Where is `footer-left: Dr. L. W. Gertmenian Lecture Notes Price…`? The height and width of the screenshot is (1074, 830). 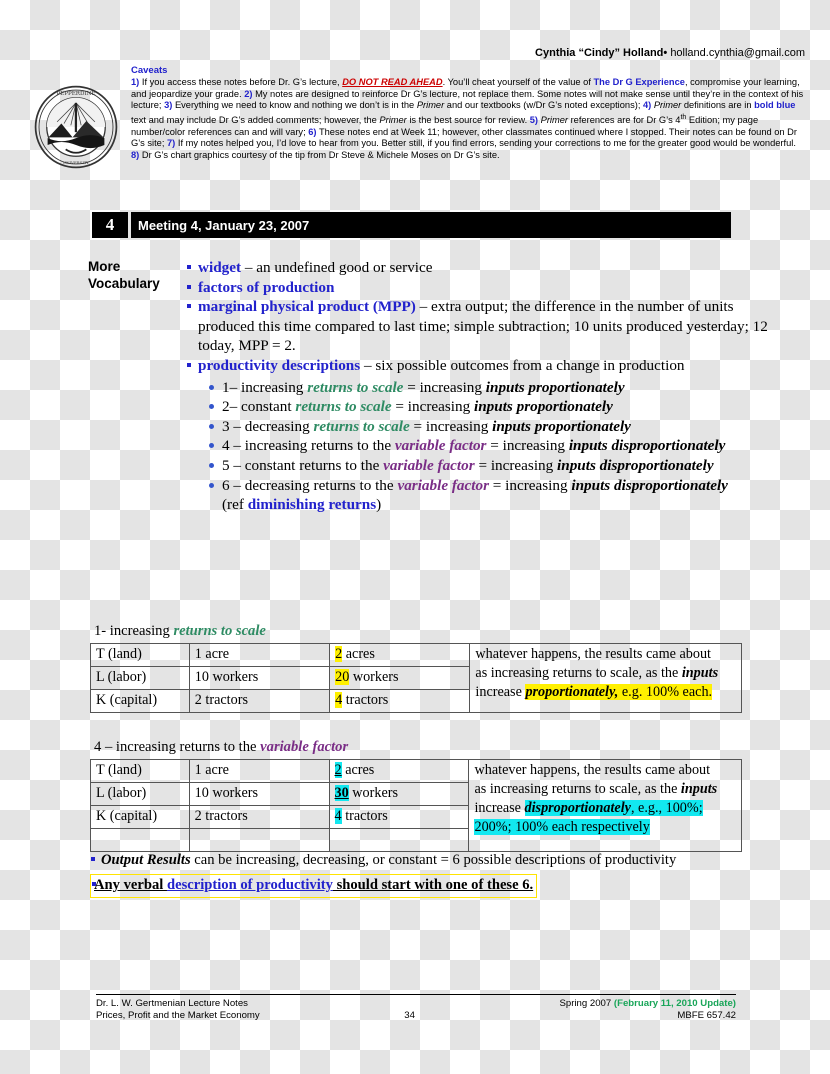
footer-left: Dr. L. W. Gertmenian Lecture Notes Price… is located at coordinates (178, 1010).